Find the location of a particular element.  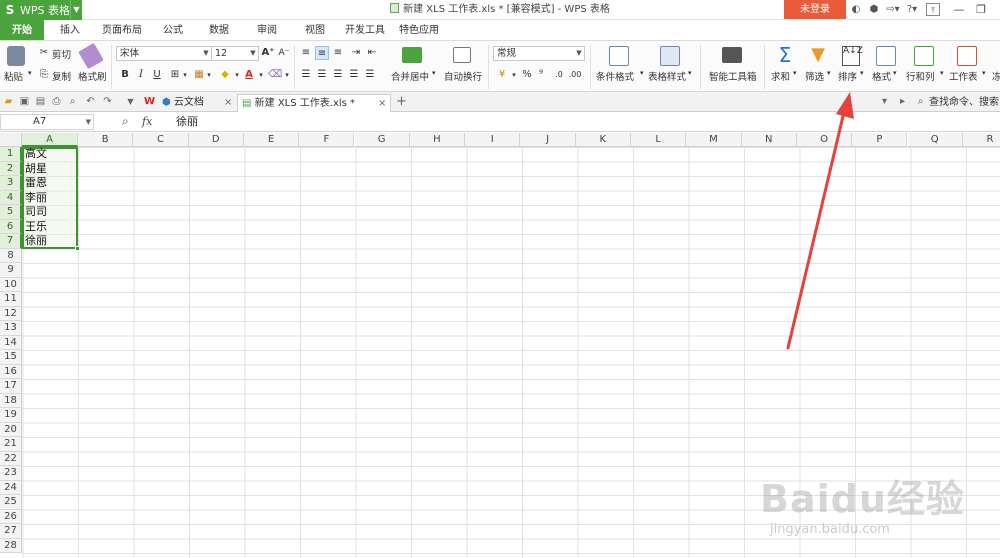

row-header-27: 27 is located at coordinates (11, 531).